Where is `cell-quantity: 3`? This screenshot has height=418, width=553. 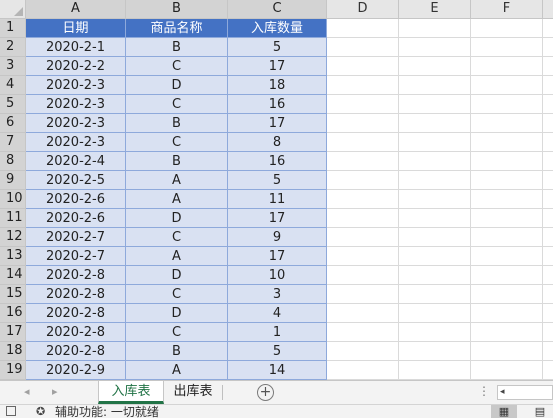
cell-quantity: 3 is located at coordinates (277, 294).